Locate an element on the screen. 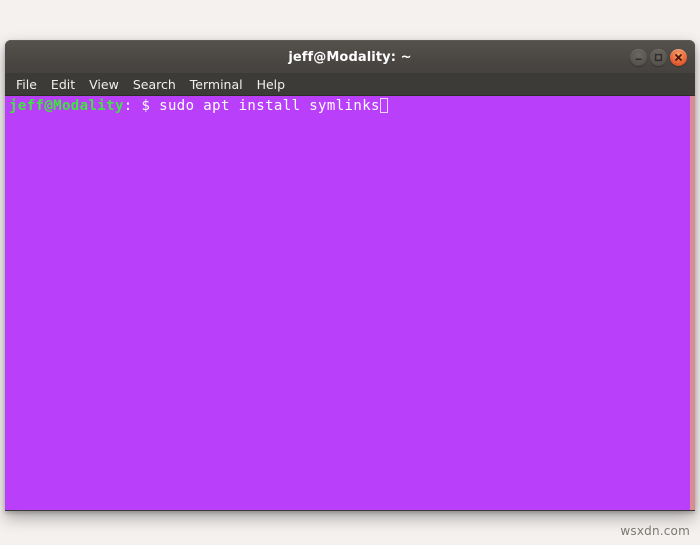  maximize-icon is located at coordinates (658, 57).